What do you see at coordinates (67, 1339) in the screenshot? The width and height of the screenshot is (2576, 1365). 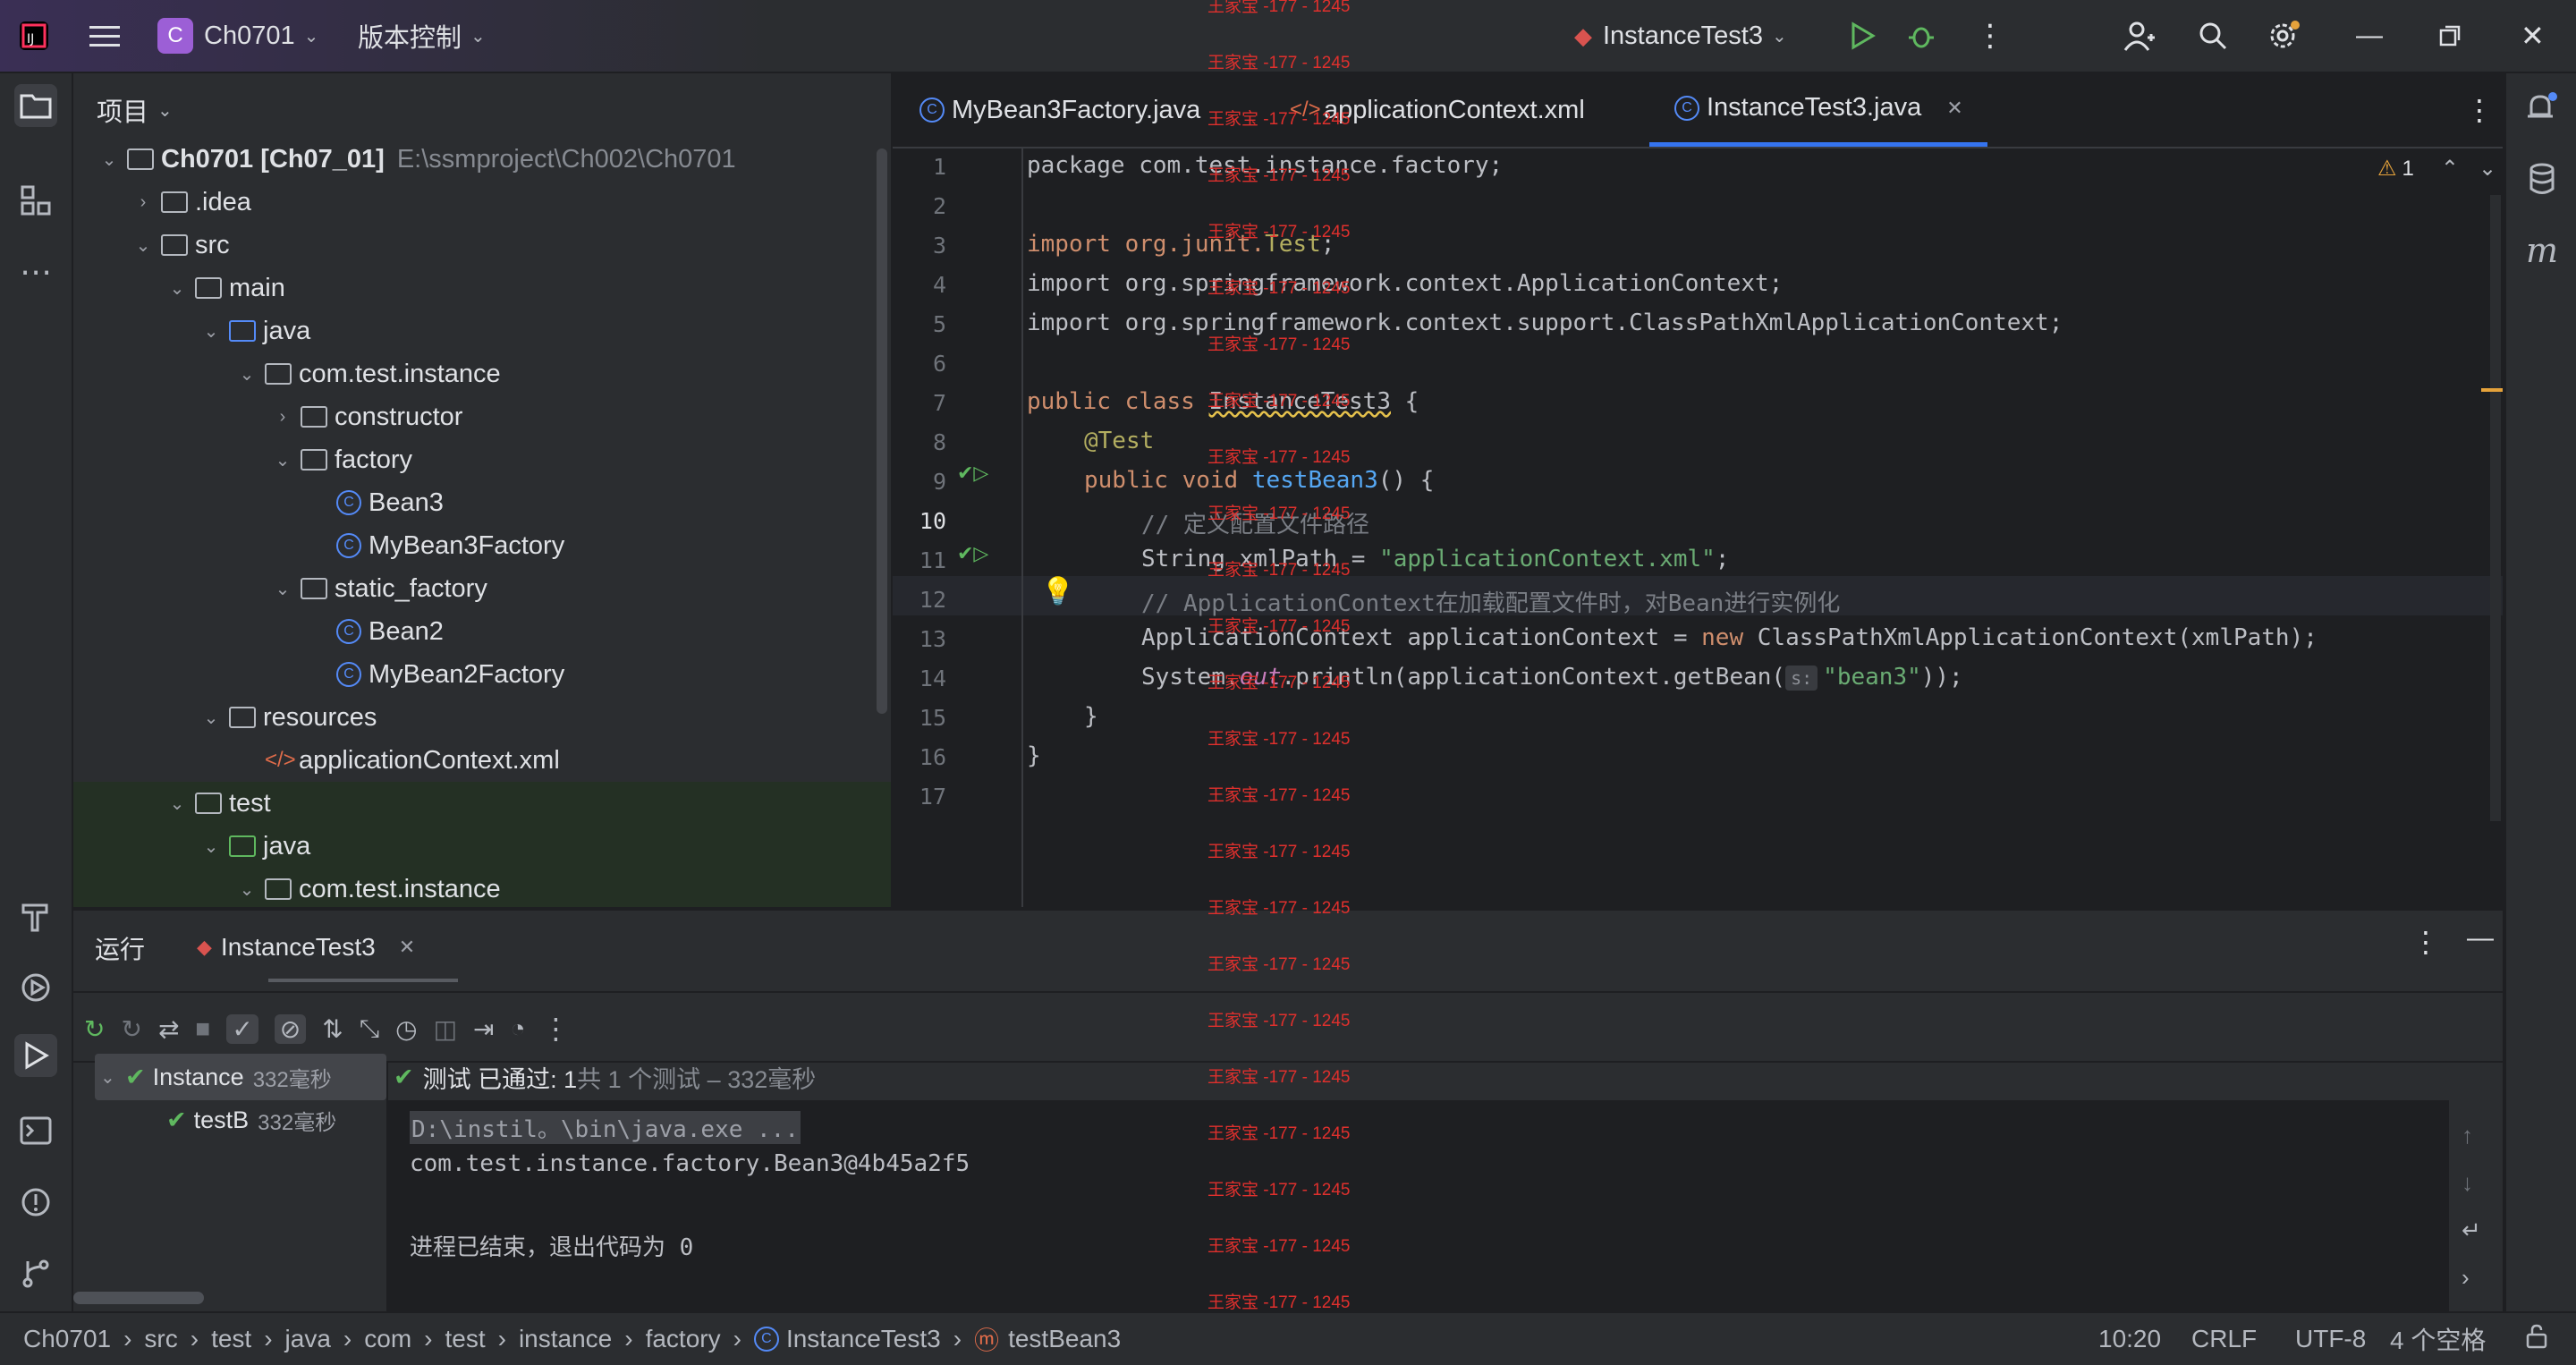 I see `breadcrumb-item: Ch0701` at bounding box center [67, 1339].